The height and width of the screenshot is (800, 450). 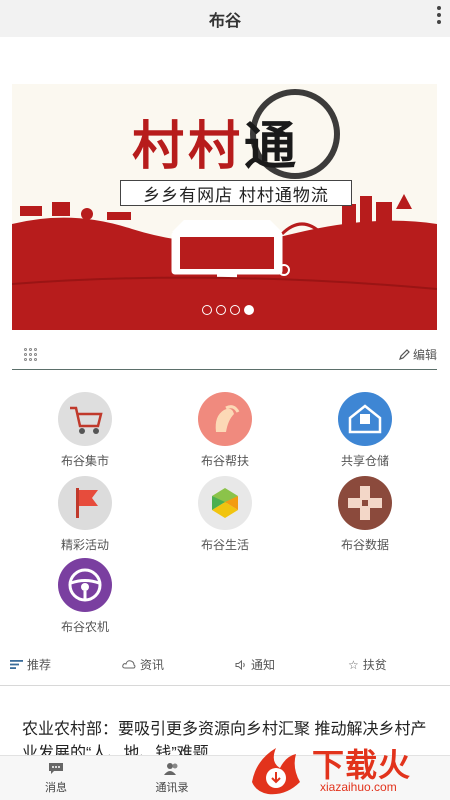 I want to click on func-label: 布谷帮扶, so click(x=224, y=461).